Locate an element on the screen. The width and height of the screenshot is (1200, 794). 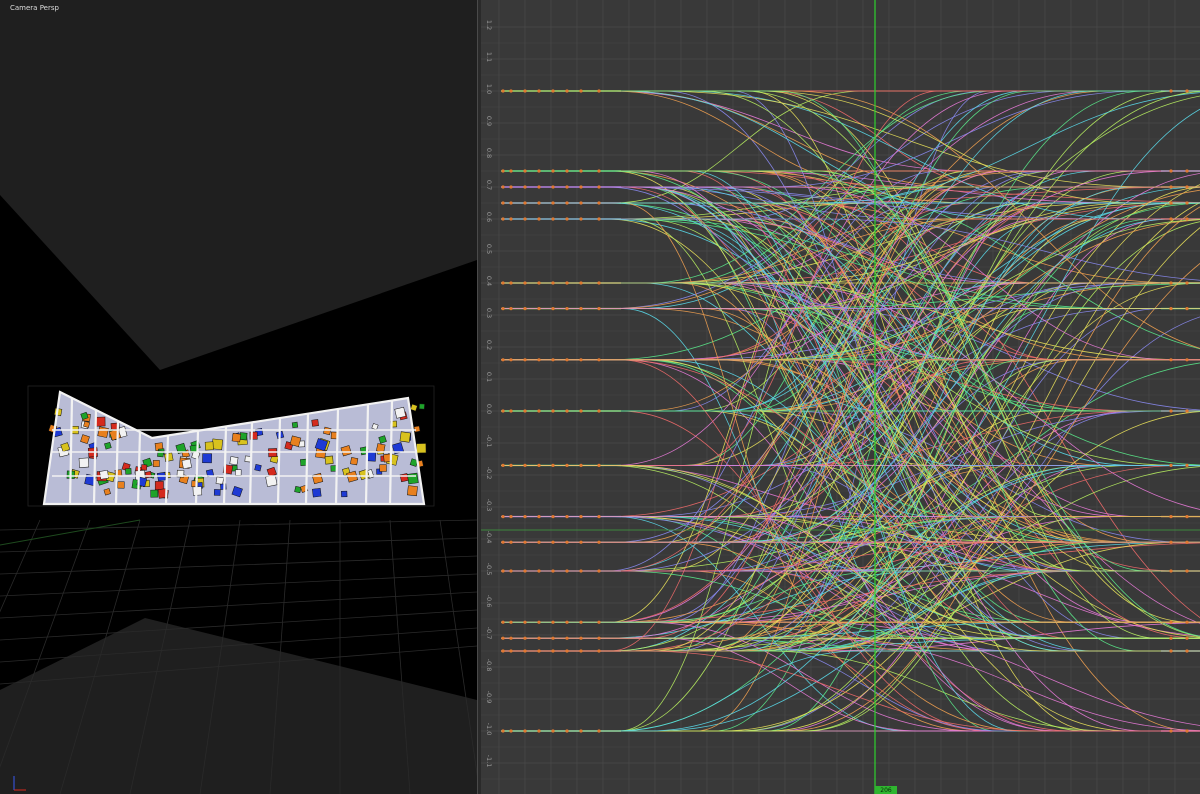
y-tick-label: 0.2 is located at coordinates (489, 345).